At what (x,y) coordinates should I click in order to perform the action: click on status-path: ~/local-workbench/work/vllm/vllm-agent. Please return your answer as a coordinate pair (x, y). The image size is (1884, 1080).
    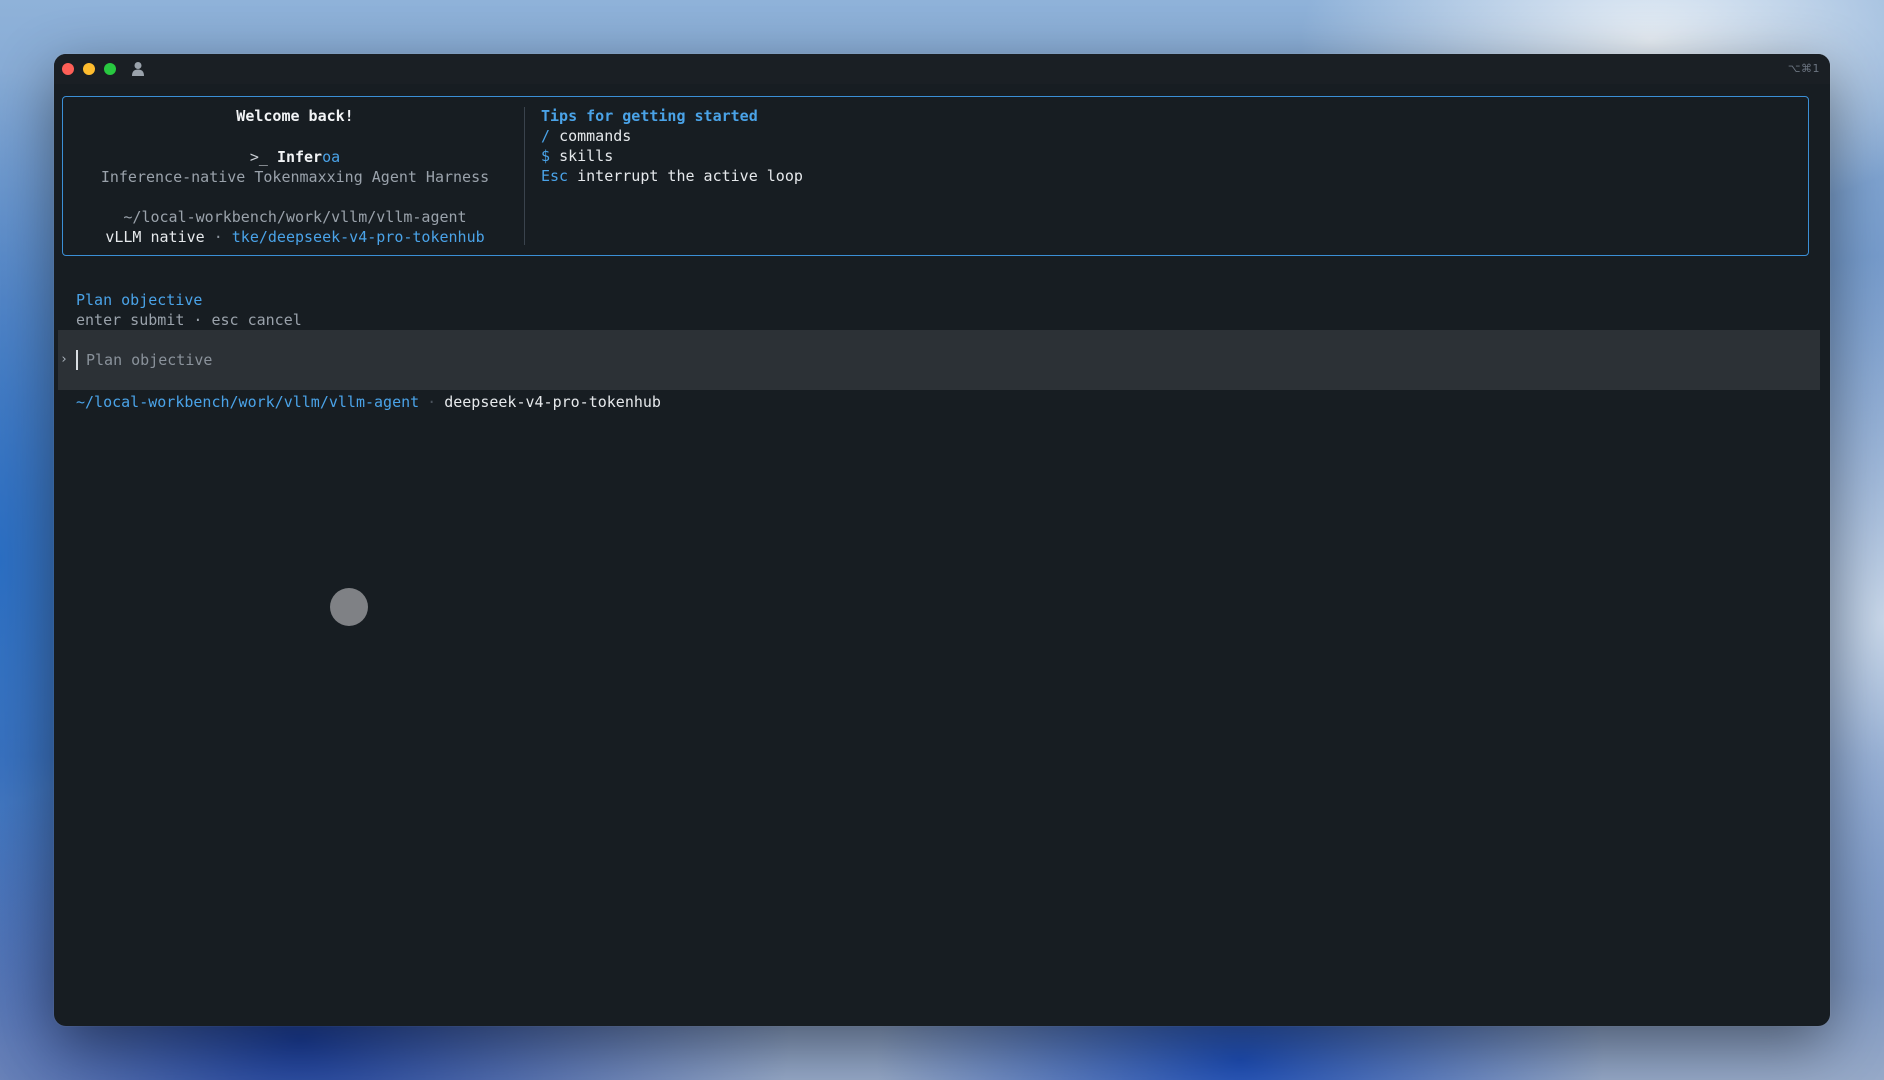
    Looking at the image, I should click on (248, 402).